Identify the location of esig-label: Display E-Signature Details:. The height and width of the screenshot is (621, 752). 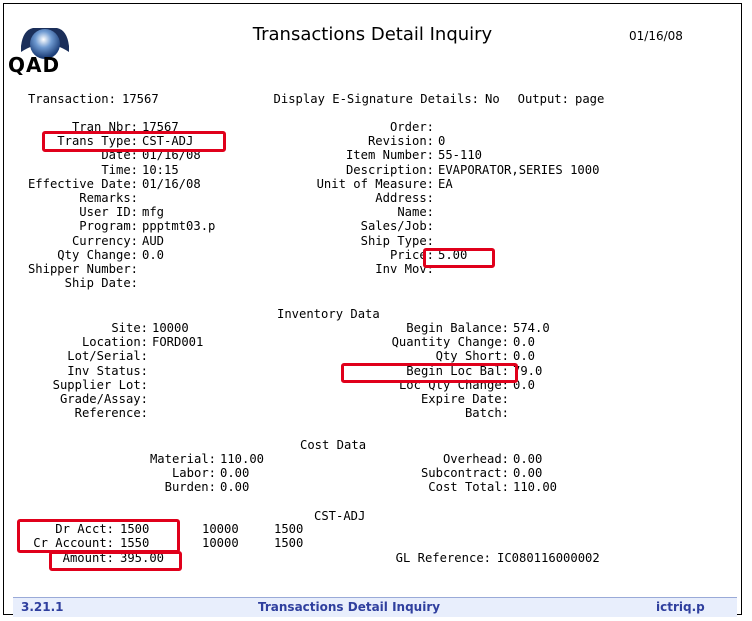
(376, 99).